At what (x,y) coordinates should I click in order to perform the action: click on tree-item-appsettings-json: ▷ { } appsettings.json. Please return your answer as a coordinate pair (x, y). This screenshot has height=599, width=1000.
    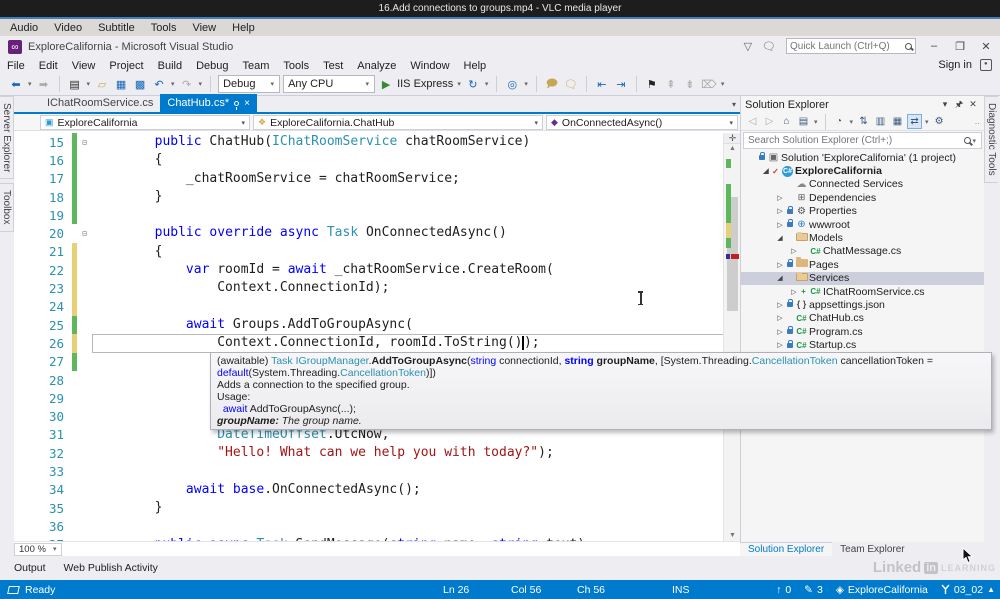
    Looking at the image, I should click on (862, 304).